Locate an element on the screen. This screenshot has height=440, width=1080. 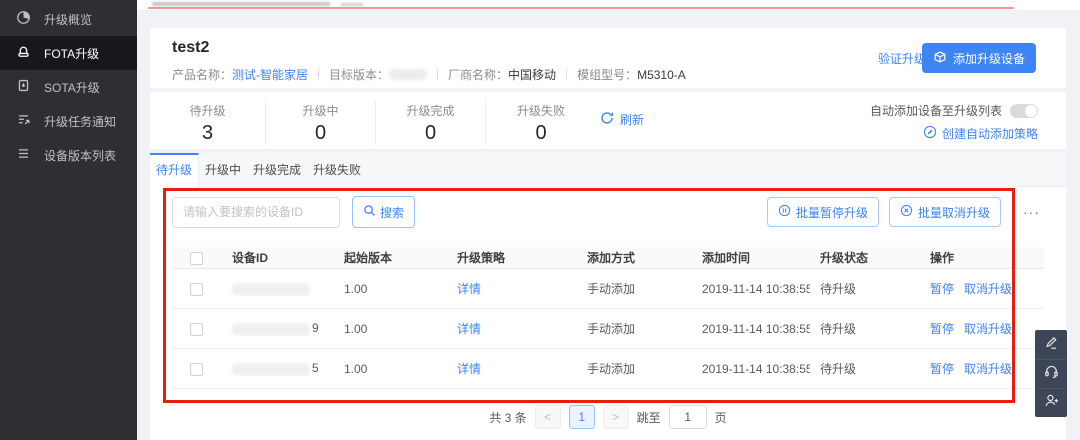
masked-device-id is located at coordinates (271, 289).